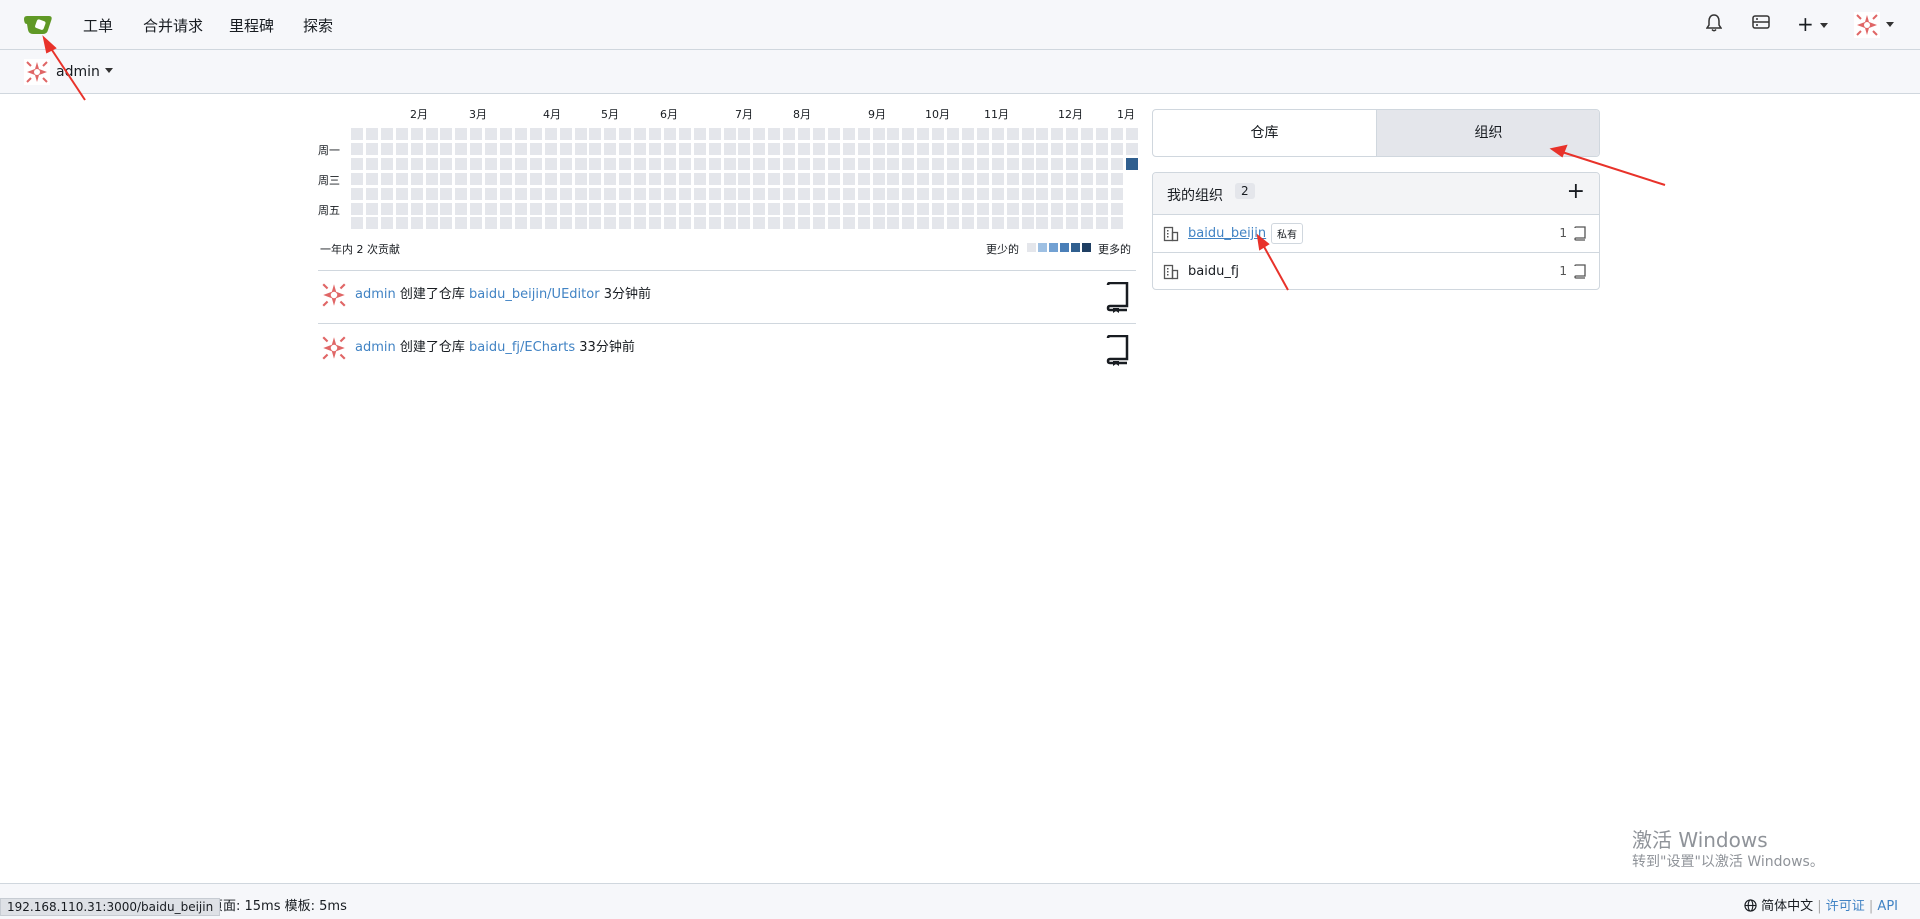 The height and width of the screenshot is (919, 1920). What do you see at coordinates (98, 25) in the screenshot?
I see `nav-issues: 工单` at bounding box center [98, 25].